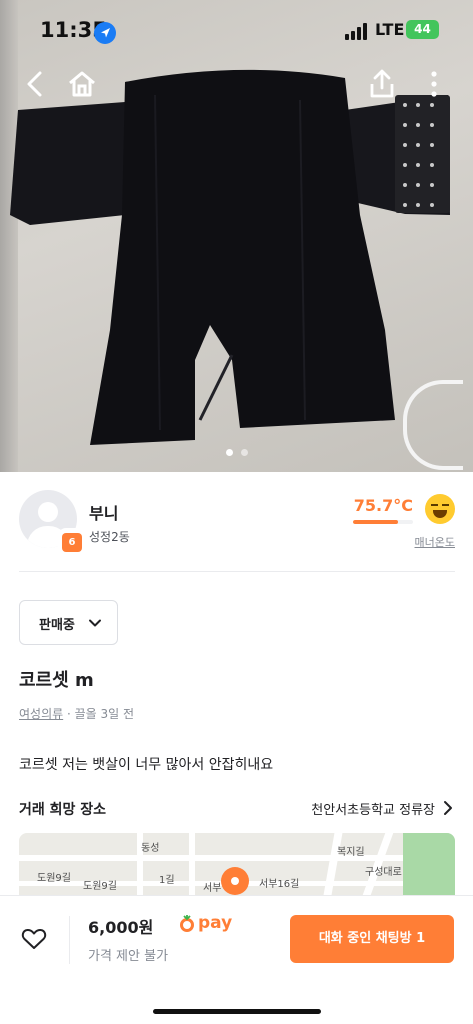  I want to click on chevron-right-icon, so click(448, 808).